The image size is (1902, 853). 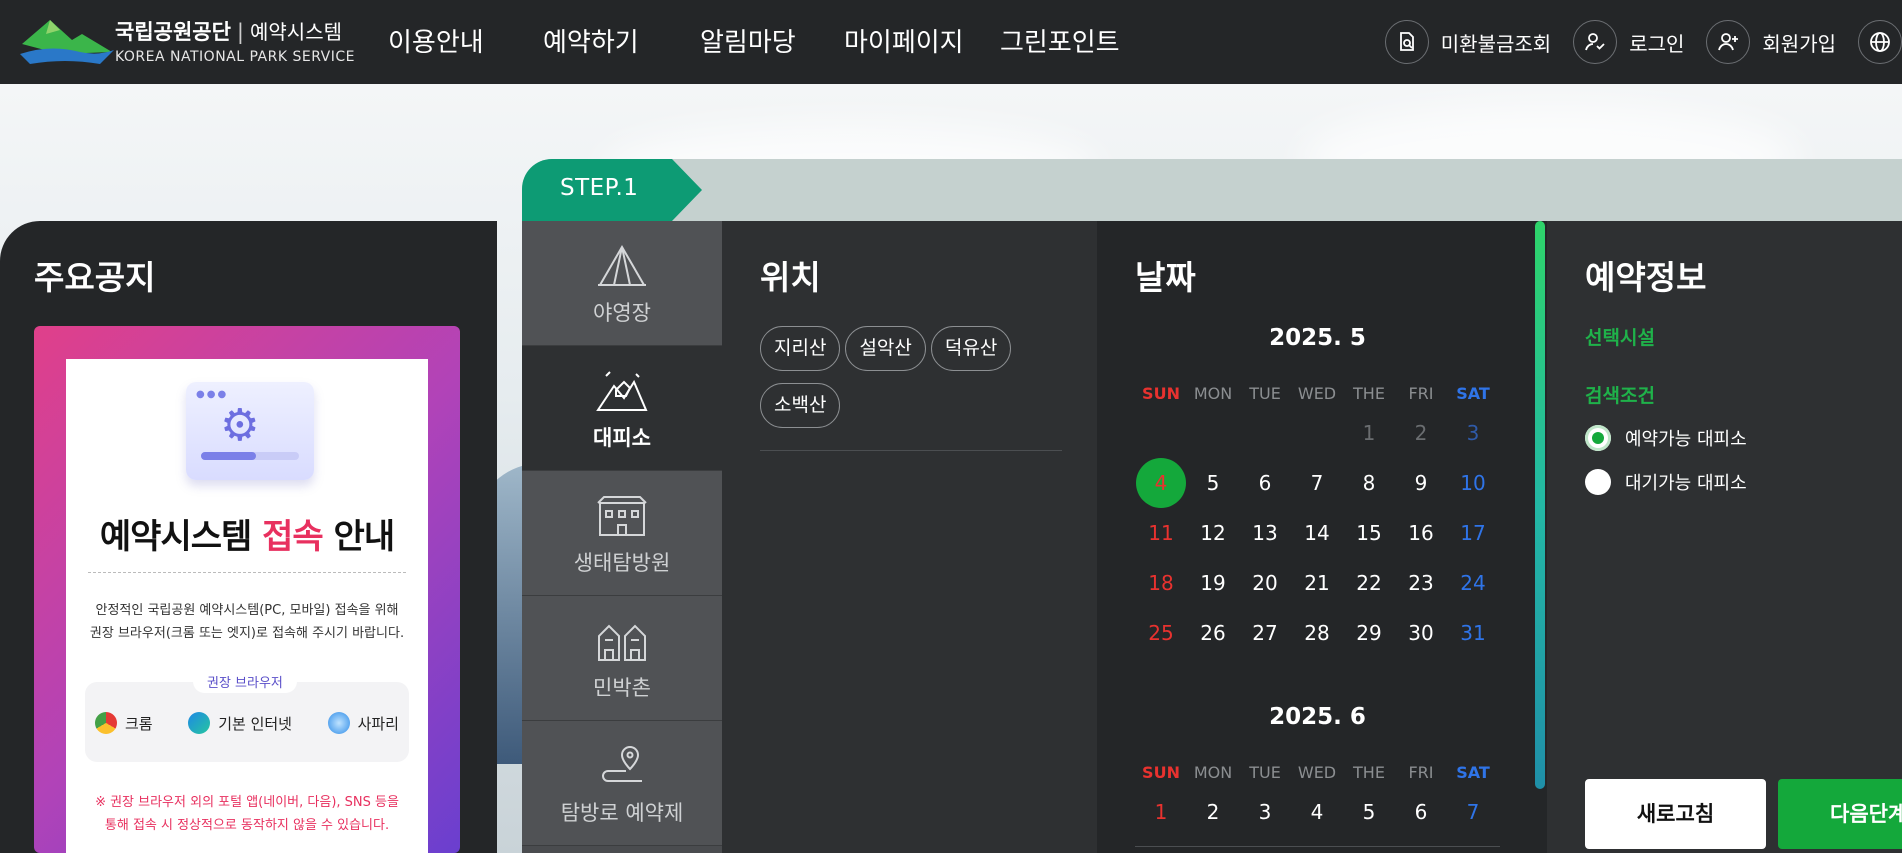 What do you see at coordinates (247, 802) in the screenshot?
I see `warn-line-1: ※ 권장 브라우저 외의 포털 앱(네이버, 다음), SNS 등을` at bounding box center [247, 802].